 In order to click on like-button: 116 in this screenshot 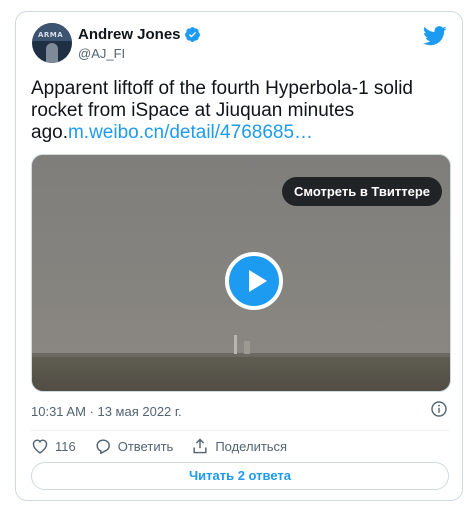, I will do `click(53, 446)`.